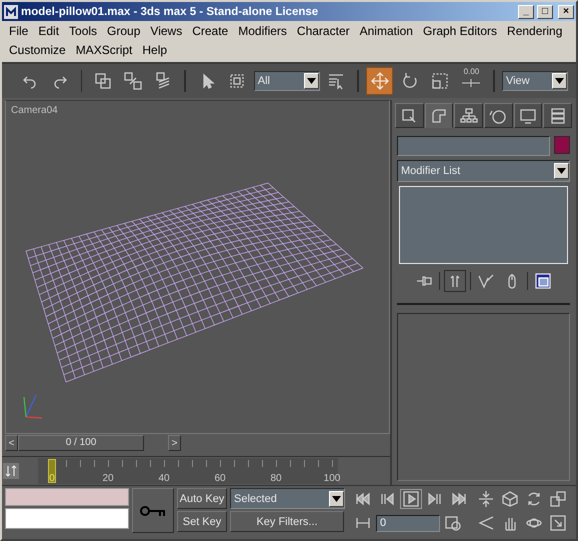  I want to click on menu-item: Edit, so click(48, 31).